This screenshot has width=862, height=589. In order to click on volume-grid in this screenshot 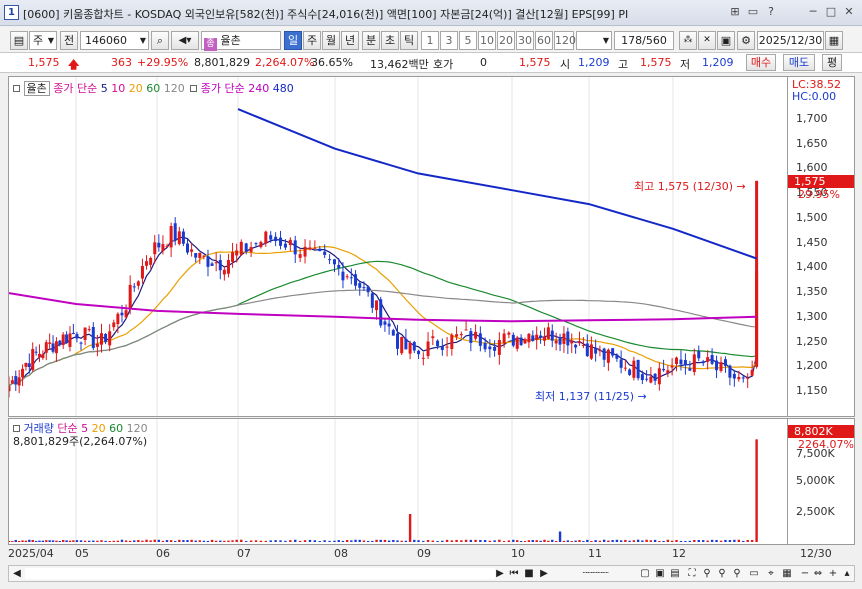, I will do `click(374, 481)`.